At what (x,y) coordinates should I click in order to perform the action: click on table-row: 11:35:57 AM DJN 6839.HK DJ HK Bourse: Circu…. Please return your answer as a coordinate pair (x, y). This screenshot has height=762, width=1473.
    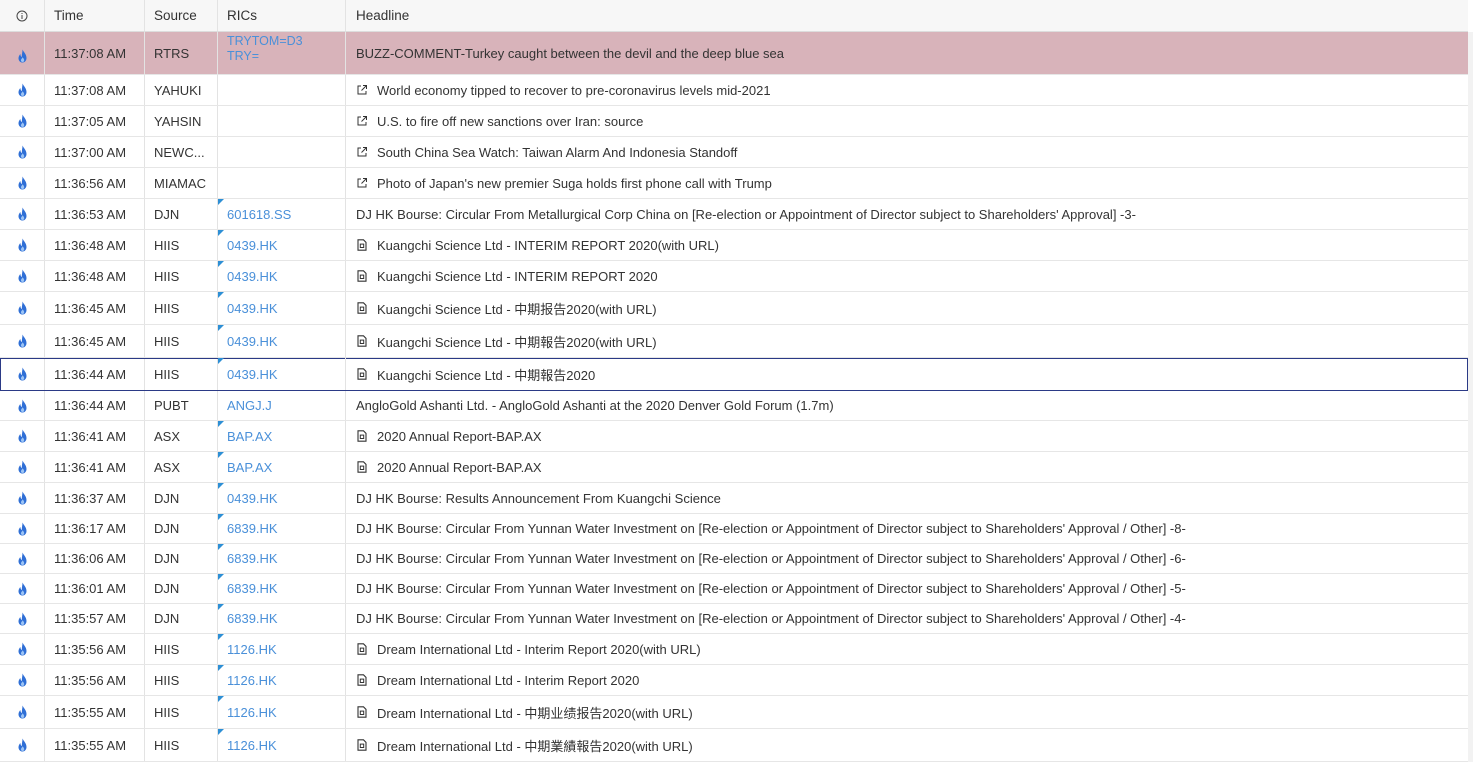
    Looking at the image, I should click on (734, 619).